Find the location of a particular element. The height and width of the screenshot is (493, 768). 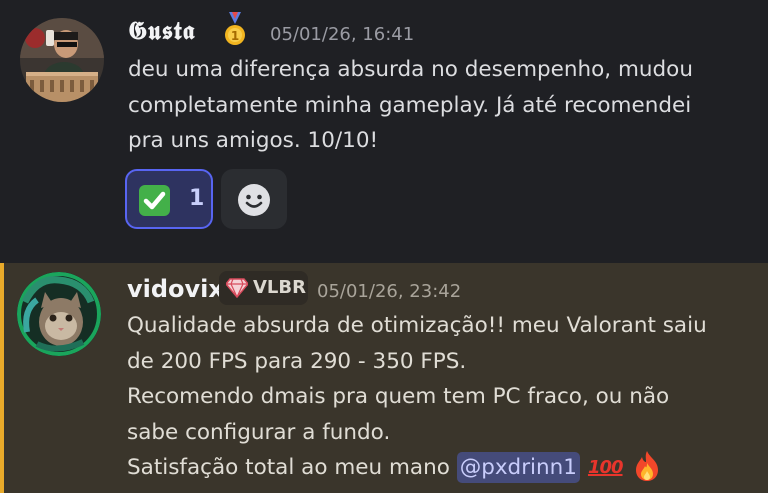

username-gusta: 𝕲𝖚𝖘𝖙𝖆 is located at coordinates (161, 31).